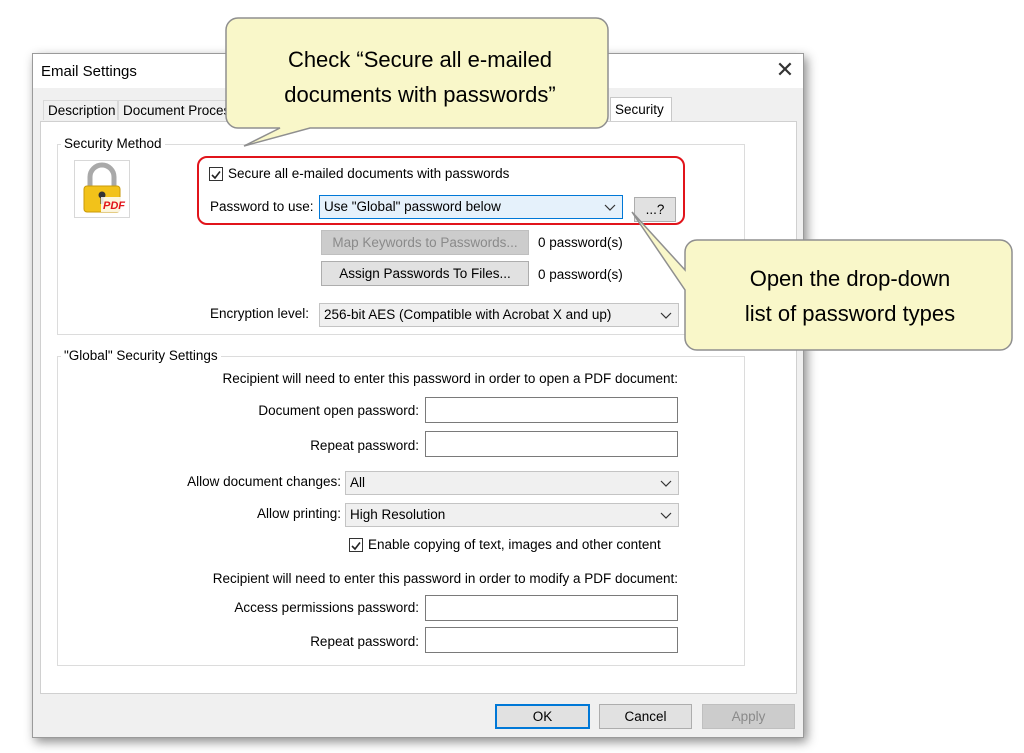 Image resolution: width=1024 pixels, height=753 pixels. What do you see at coordinates (102, 189) in the screenshot?
I see `lock-pdf-icon: PDF` at bounding box center [102, 189].